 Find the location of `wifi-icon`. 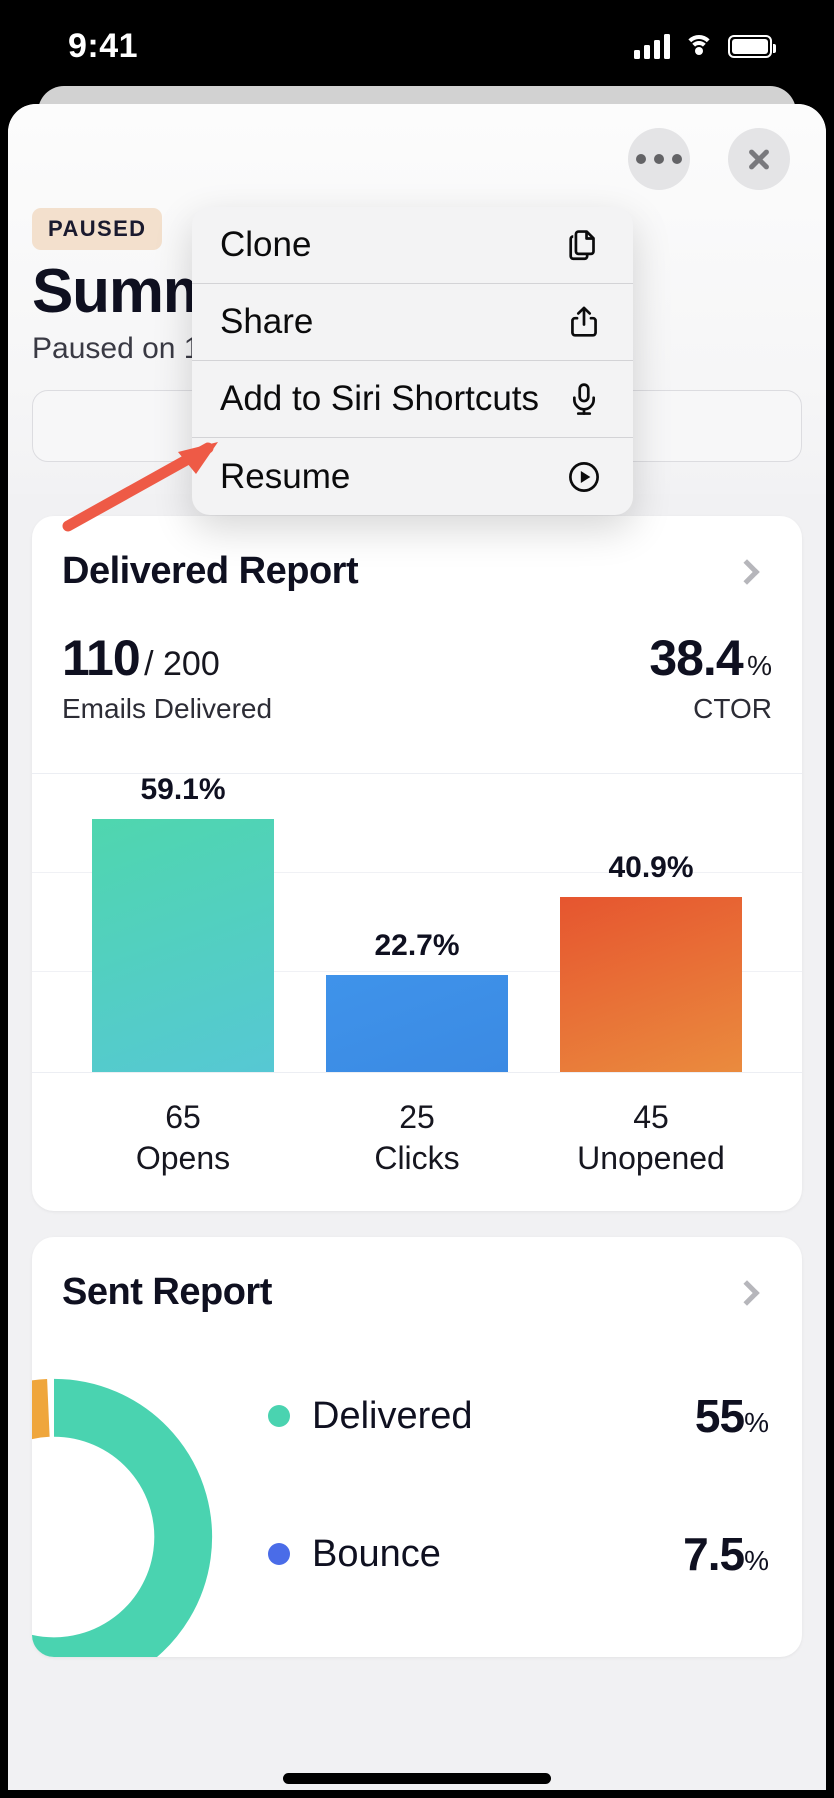

wifi-icon is located at coordinates (699, 46).